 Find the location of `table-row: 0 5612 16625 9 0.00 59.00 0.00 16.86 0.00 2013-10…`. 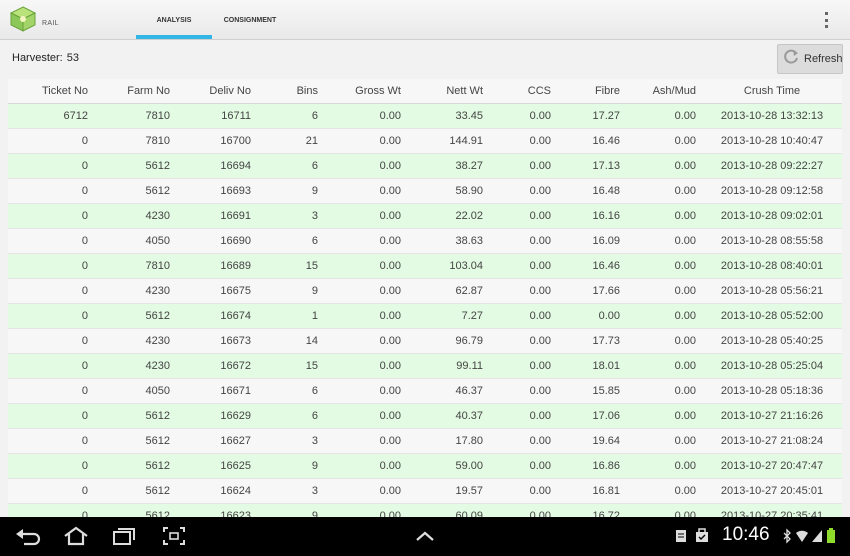

table-row: 0 5612 16625 9 0.00 59.00 0.00 16.86 0.00 2013-10… is located at coordinates (425, 466).